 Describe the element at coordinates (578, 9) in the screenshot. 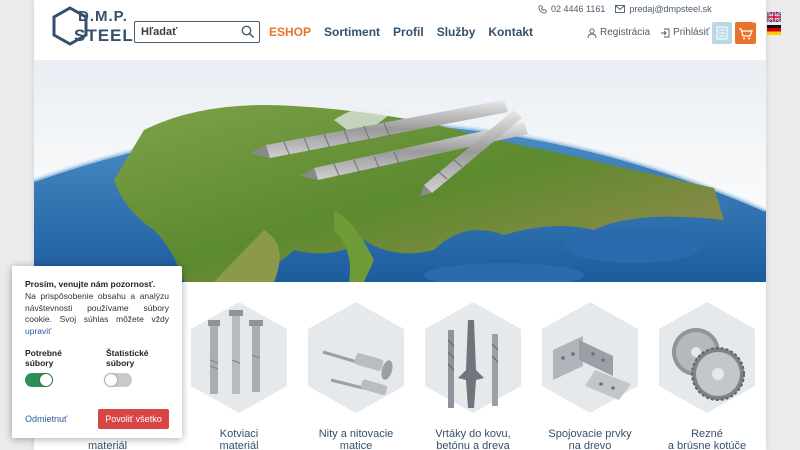

I see `phone-number: 02 4446 1161` at that location.